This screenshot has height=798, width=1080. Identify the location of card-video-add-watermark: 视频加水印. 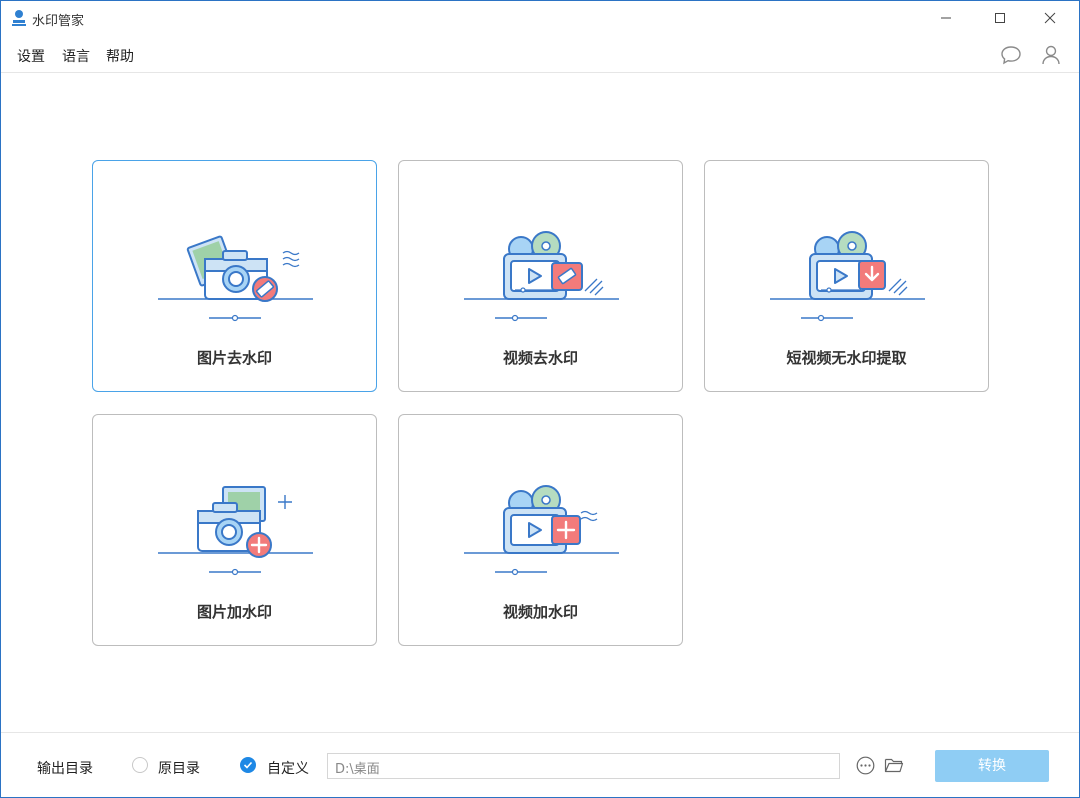
(540, 530).